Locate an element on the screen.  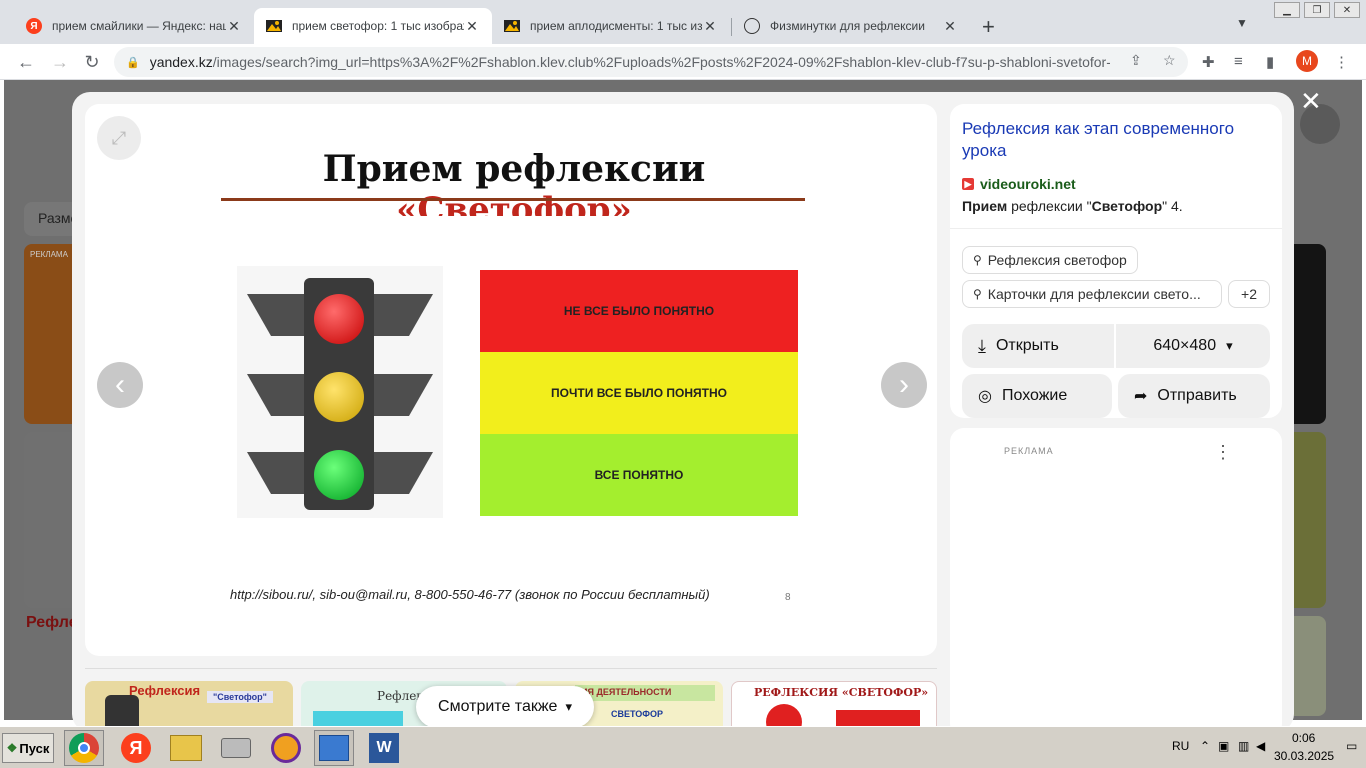
share-label: Отправить is located at coordinates (1197, 395).